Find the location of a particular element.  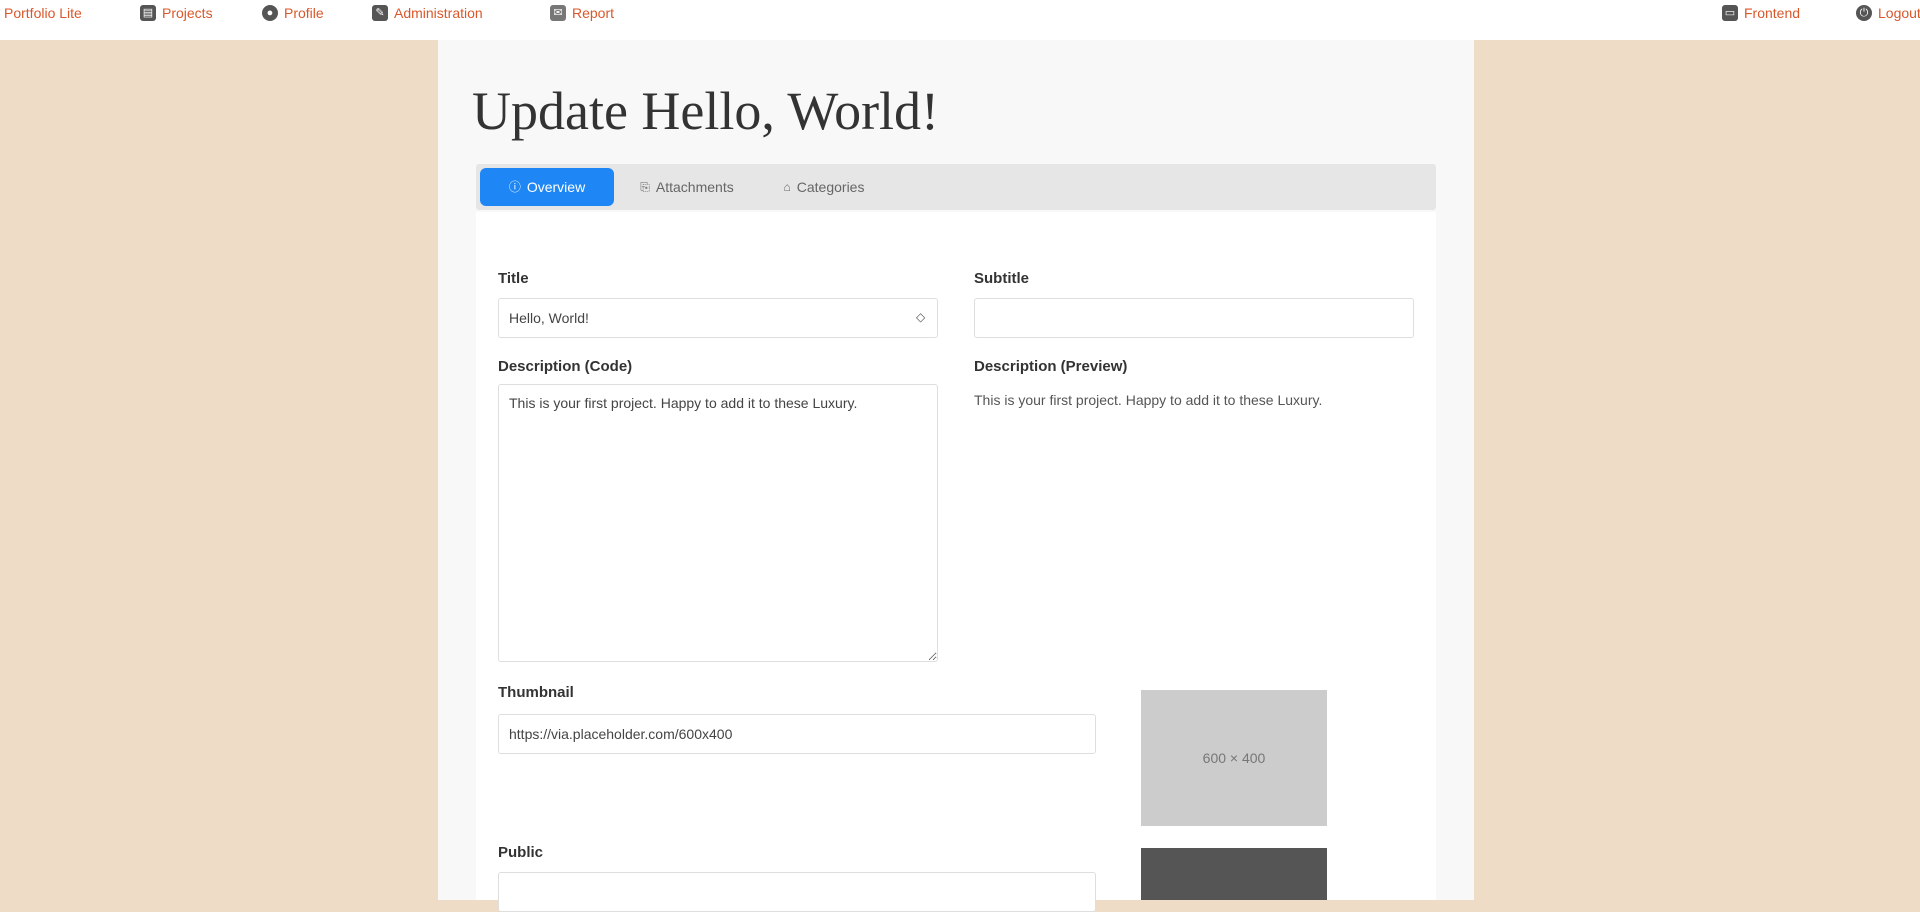

nav-item-label: Report is located at coordinates (593, 13).